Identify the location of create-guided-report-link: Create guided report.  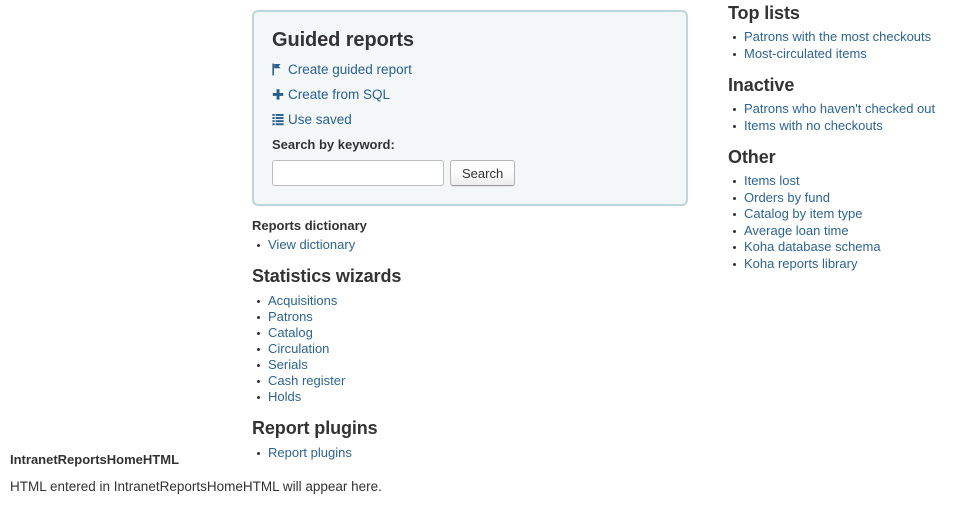
(350, 69).